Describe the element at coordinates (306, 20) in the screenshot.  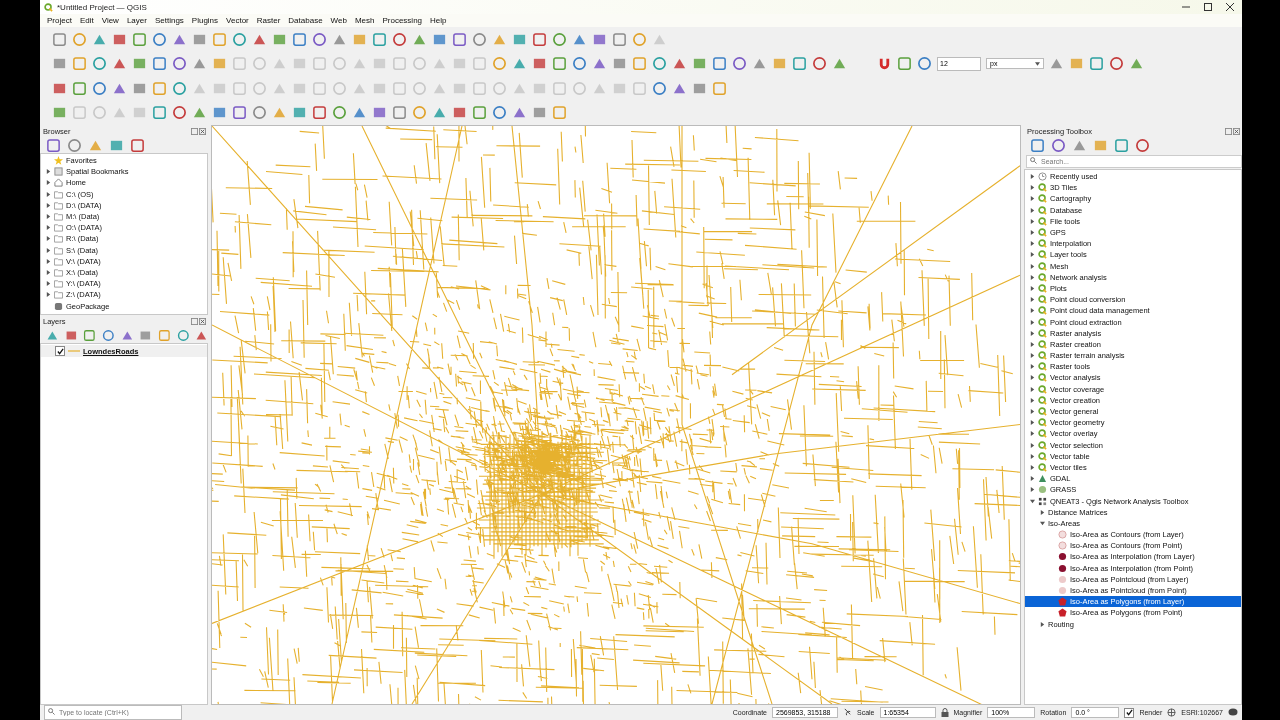
I see `menu-item: Database` at that location.